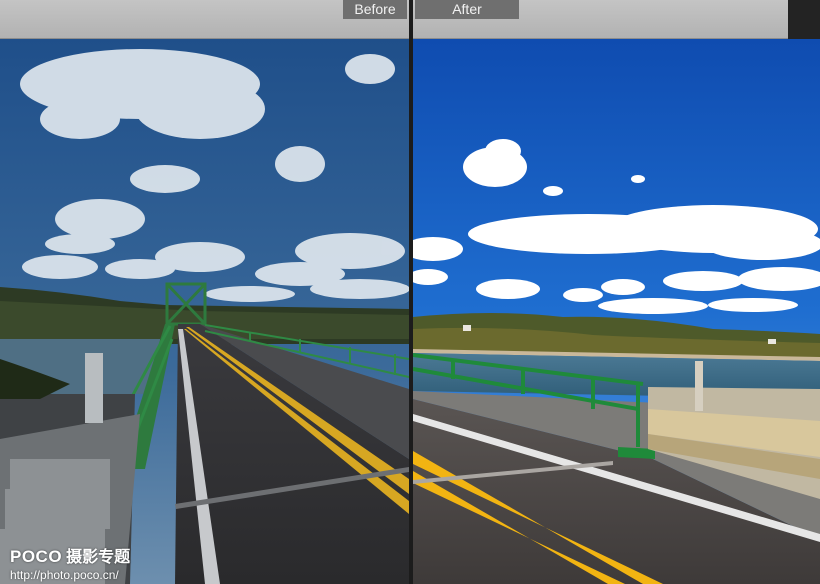  What do you see at coordinates (375, 9) in the screenshot?
I see `before-view-label: Before` at bounding box center [375, 9].